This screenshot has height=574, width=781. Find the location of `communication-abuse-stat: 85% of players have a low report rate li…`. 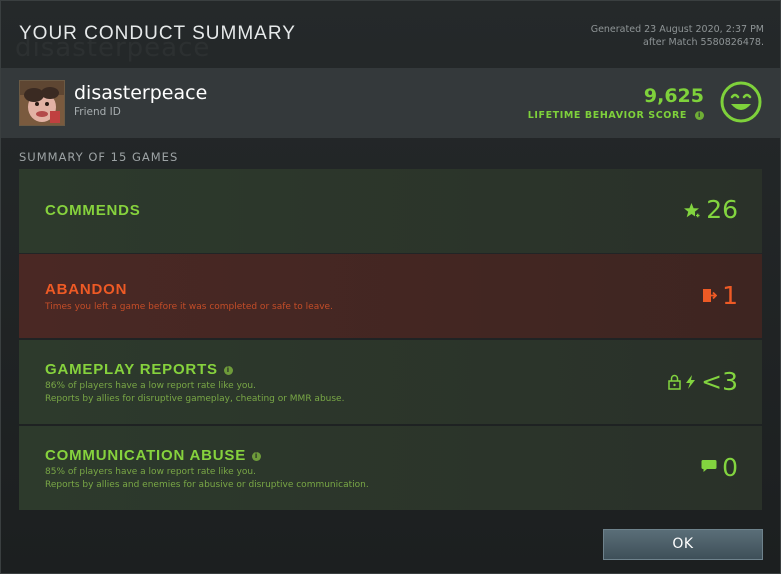

communication-abuse-stat: 85% of players have a low report rate li… is located at coordinates (150, 472).